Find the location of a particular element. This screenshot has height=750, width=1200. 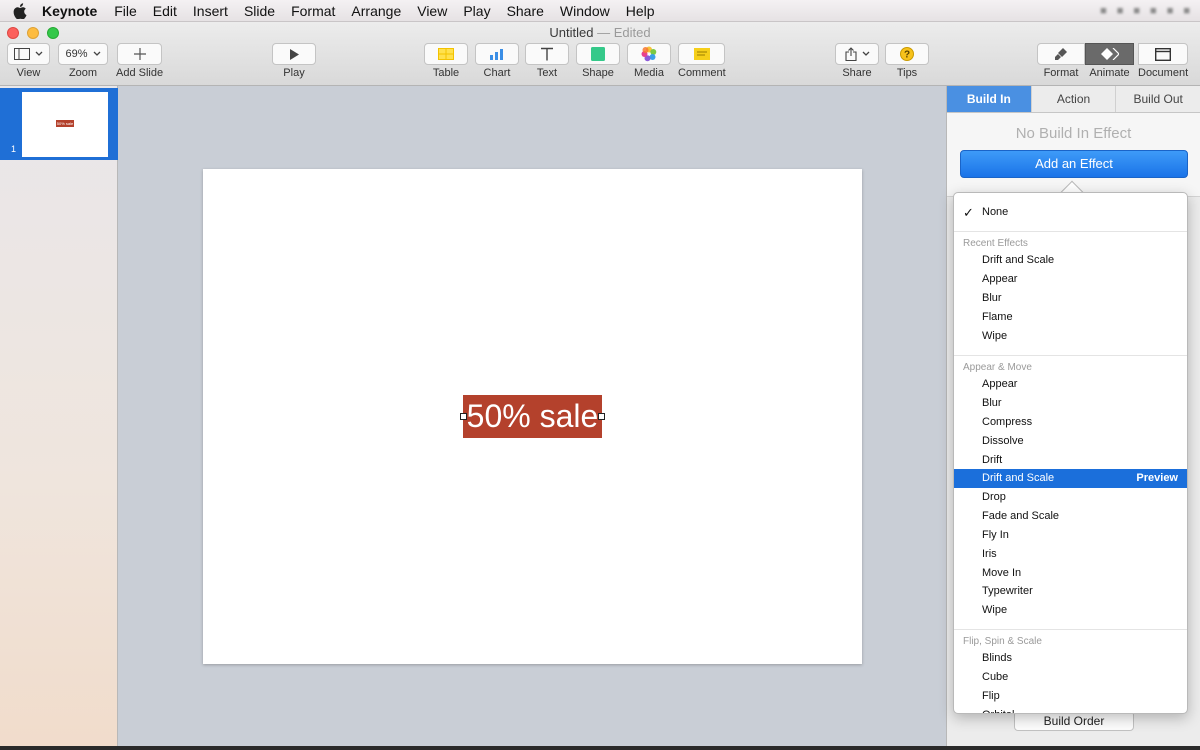

menu-item-effect: Drop is located at coordinates (1070, 497).